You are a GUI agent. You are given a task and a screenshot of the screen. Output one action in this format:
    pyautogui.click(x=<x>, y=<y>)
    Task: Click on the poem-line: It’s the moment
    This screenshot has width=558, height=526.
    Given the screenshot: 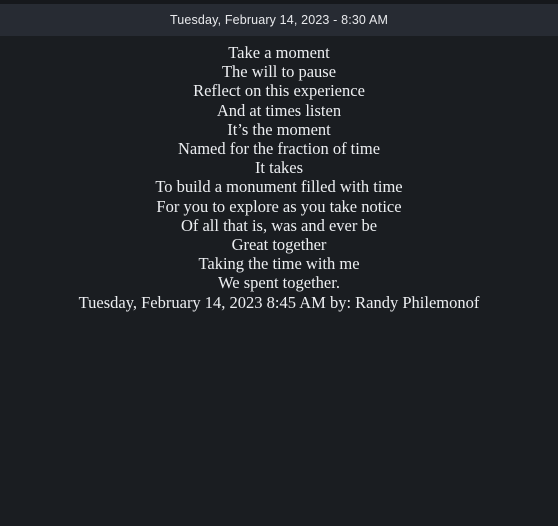 What is the action you would take?
    pyautogui.click(x=279, y=129)
    